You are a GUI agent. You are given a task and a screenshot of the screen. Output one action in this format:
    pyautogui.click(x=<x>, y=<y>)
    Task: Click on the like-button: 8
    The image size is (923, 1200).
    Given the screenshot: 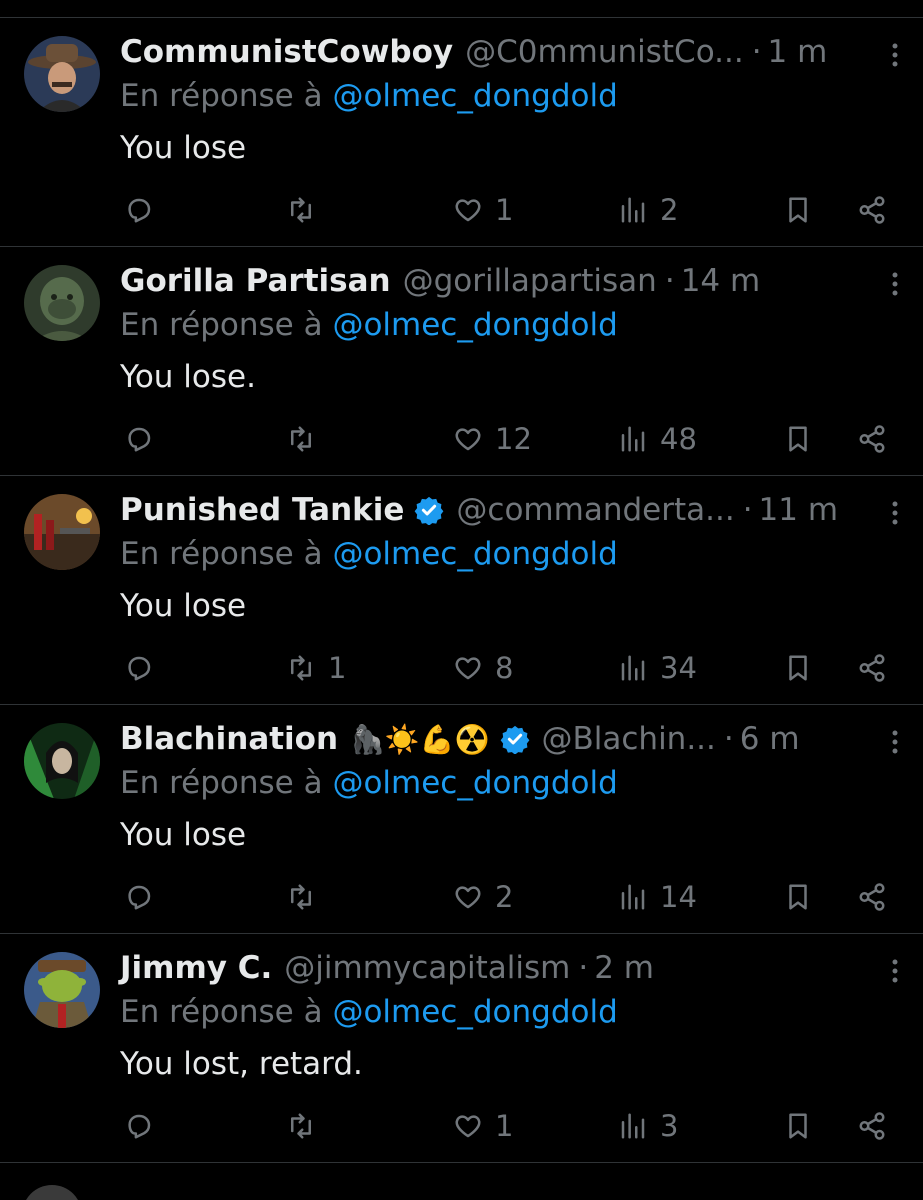 What is the action you would take?
    pyautogui.click(x=483, y=668)
    